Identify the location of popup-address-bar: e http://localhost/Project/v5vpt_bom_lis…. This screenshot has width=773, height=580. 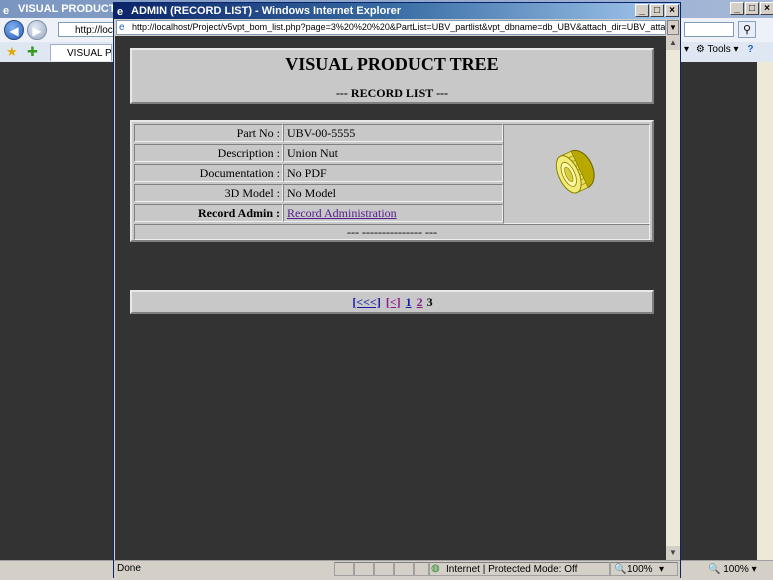
(391, 27).